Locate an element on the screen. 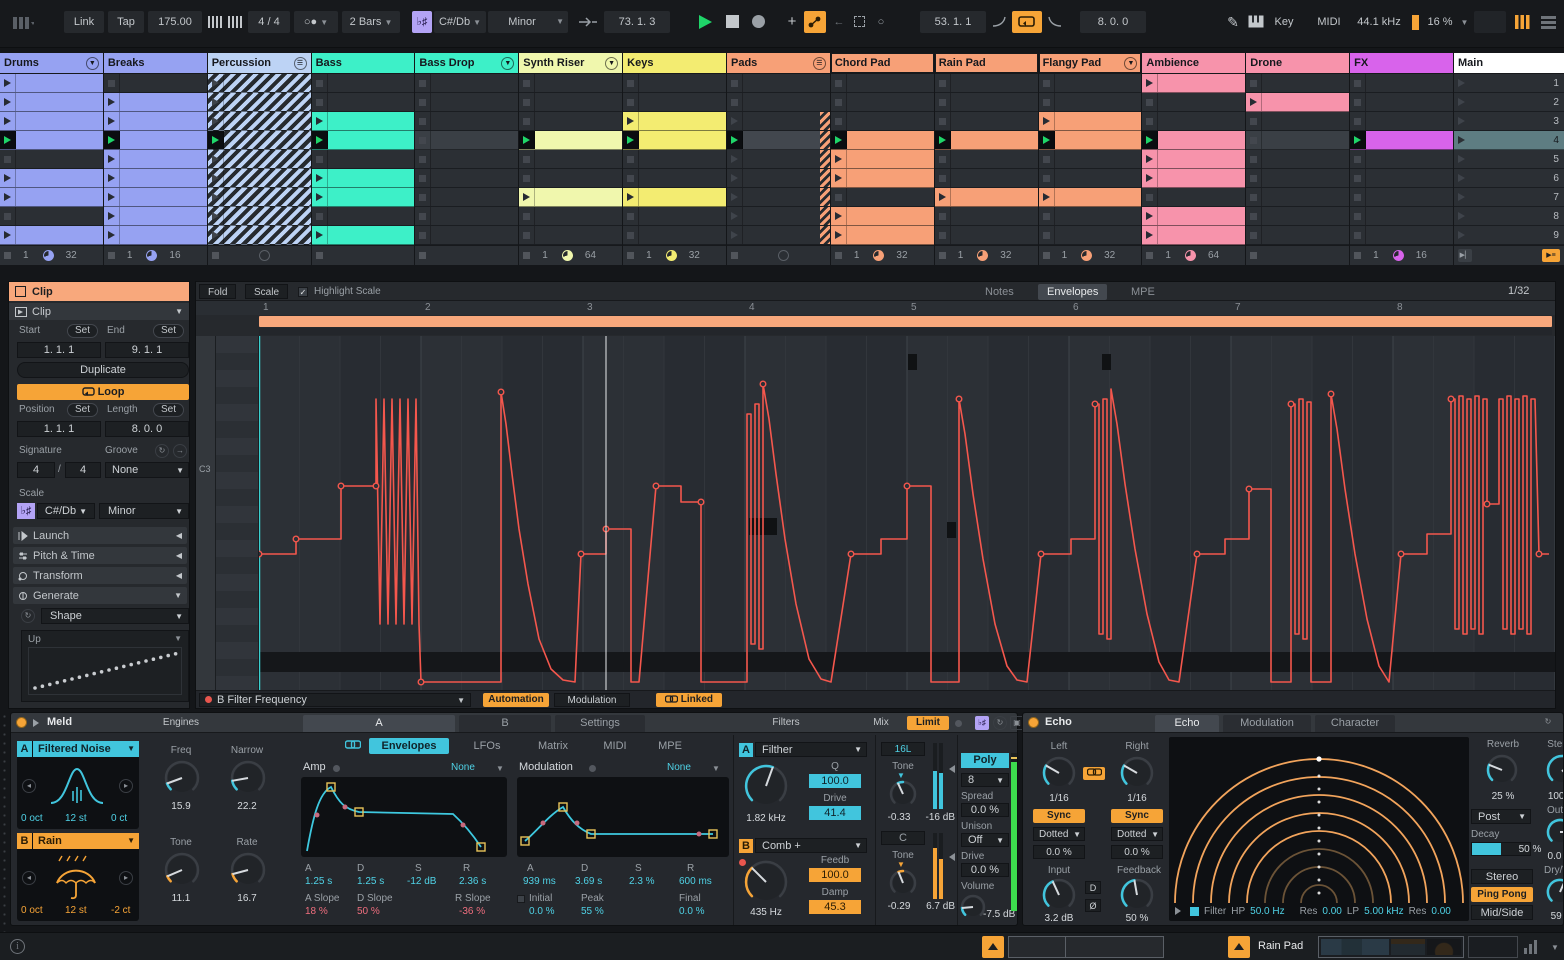 The width and height of the screenshot is (1564, 960). echo-tab-character: Character is located at coordinates (1355, 723).